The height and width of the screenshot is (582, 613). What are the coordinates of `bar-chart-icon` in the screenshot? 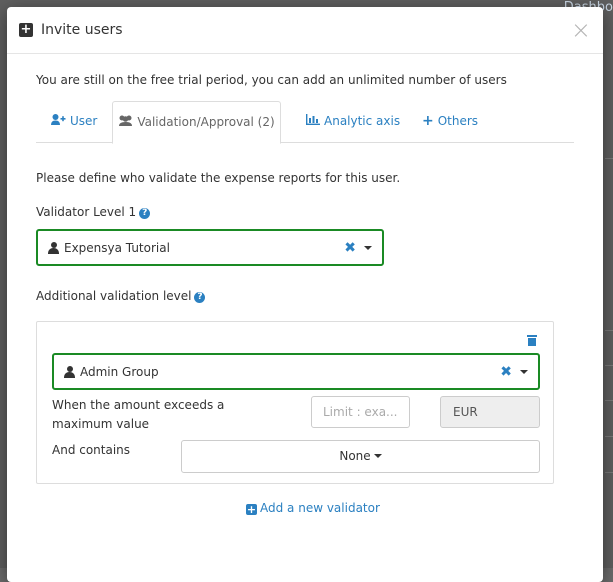 It's located at (313, 121).